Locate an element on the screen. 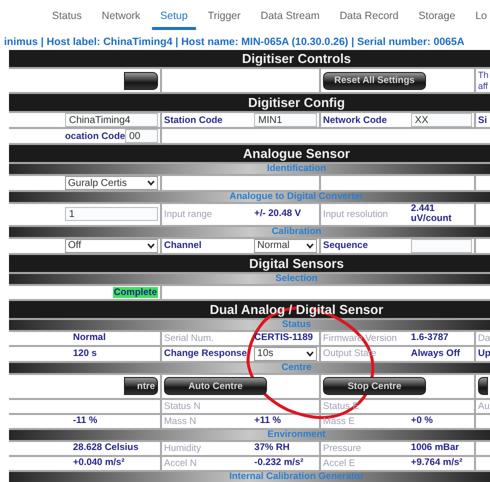 This screenshot has height=482, width=490. field-value: CERTIS-1189 is located at coordinates (283, 338).